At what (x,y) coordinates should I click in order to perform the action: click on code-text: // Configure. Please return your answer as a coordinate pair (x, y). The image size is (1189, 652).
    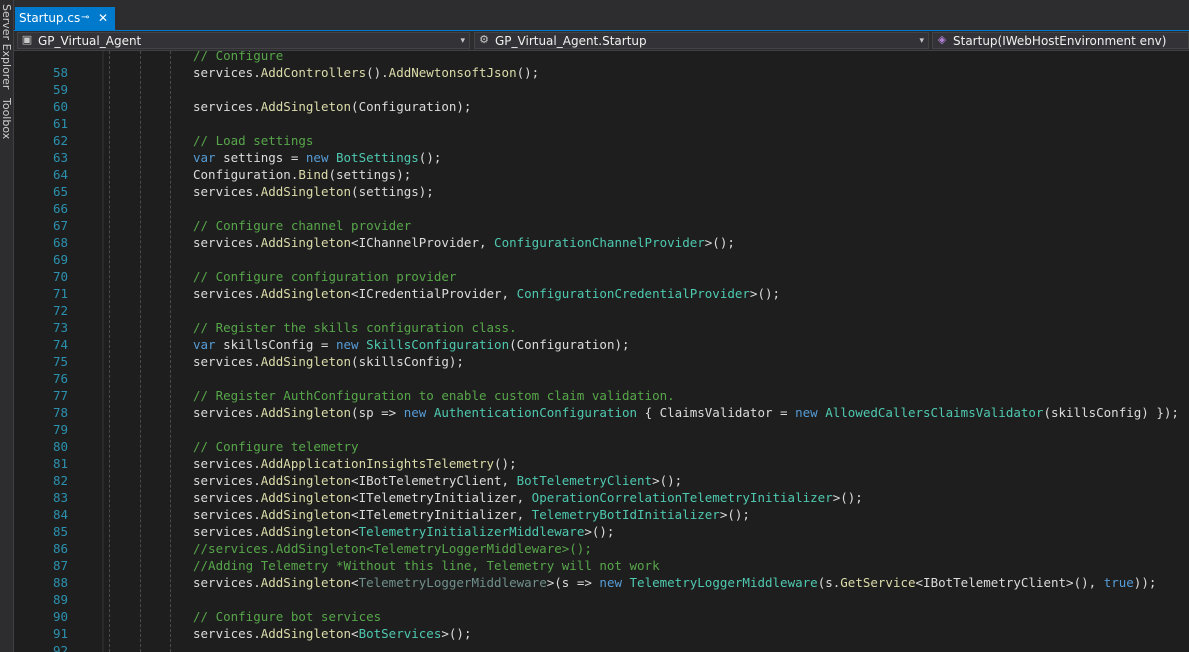
    Looking at the image, I should click on (238, 57).